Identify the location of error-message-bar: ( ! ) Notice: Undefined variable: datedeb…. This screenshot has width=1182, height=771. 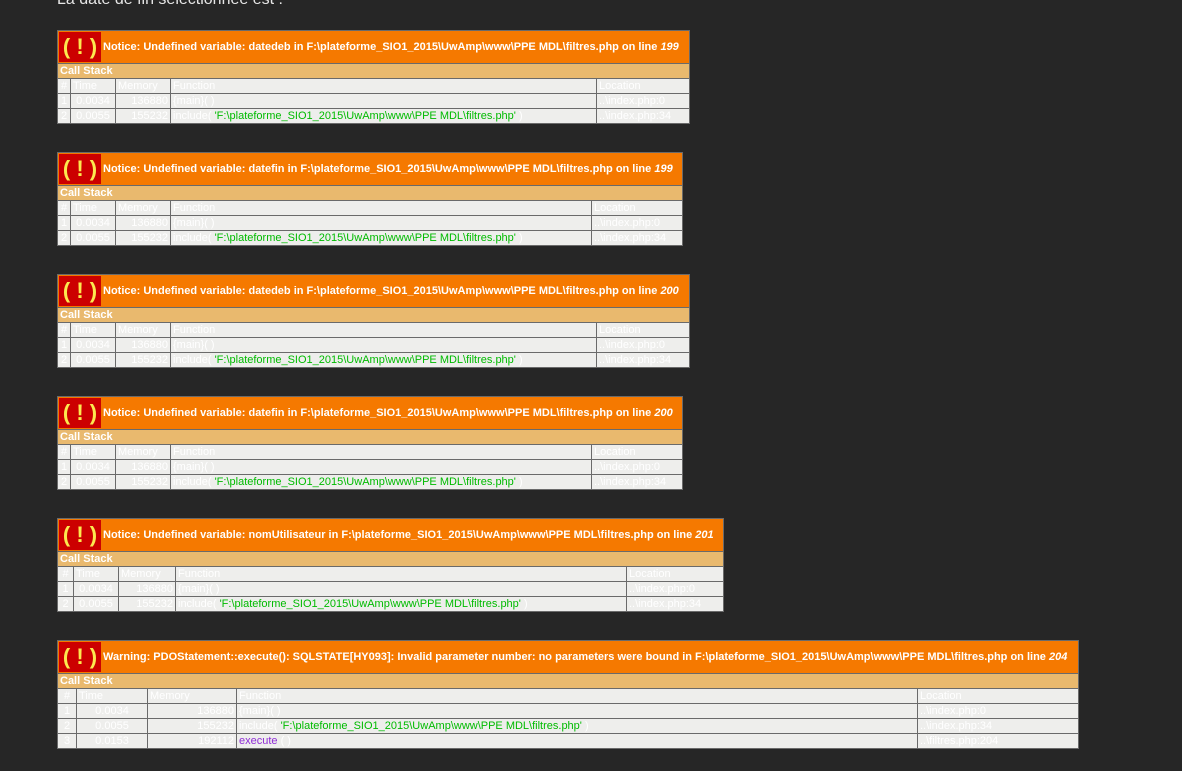
(373, 291).